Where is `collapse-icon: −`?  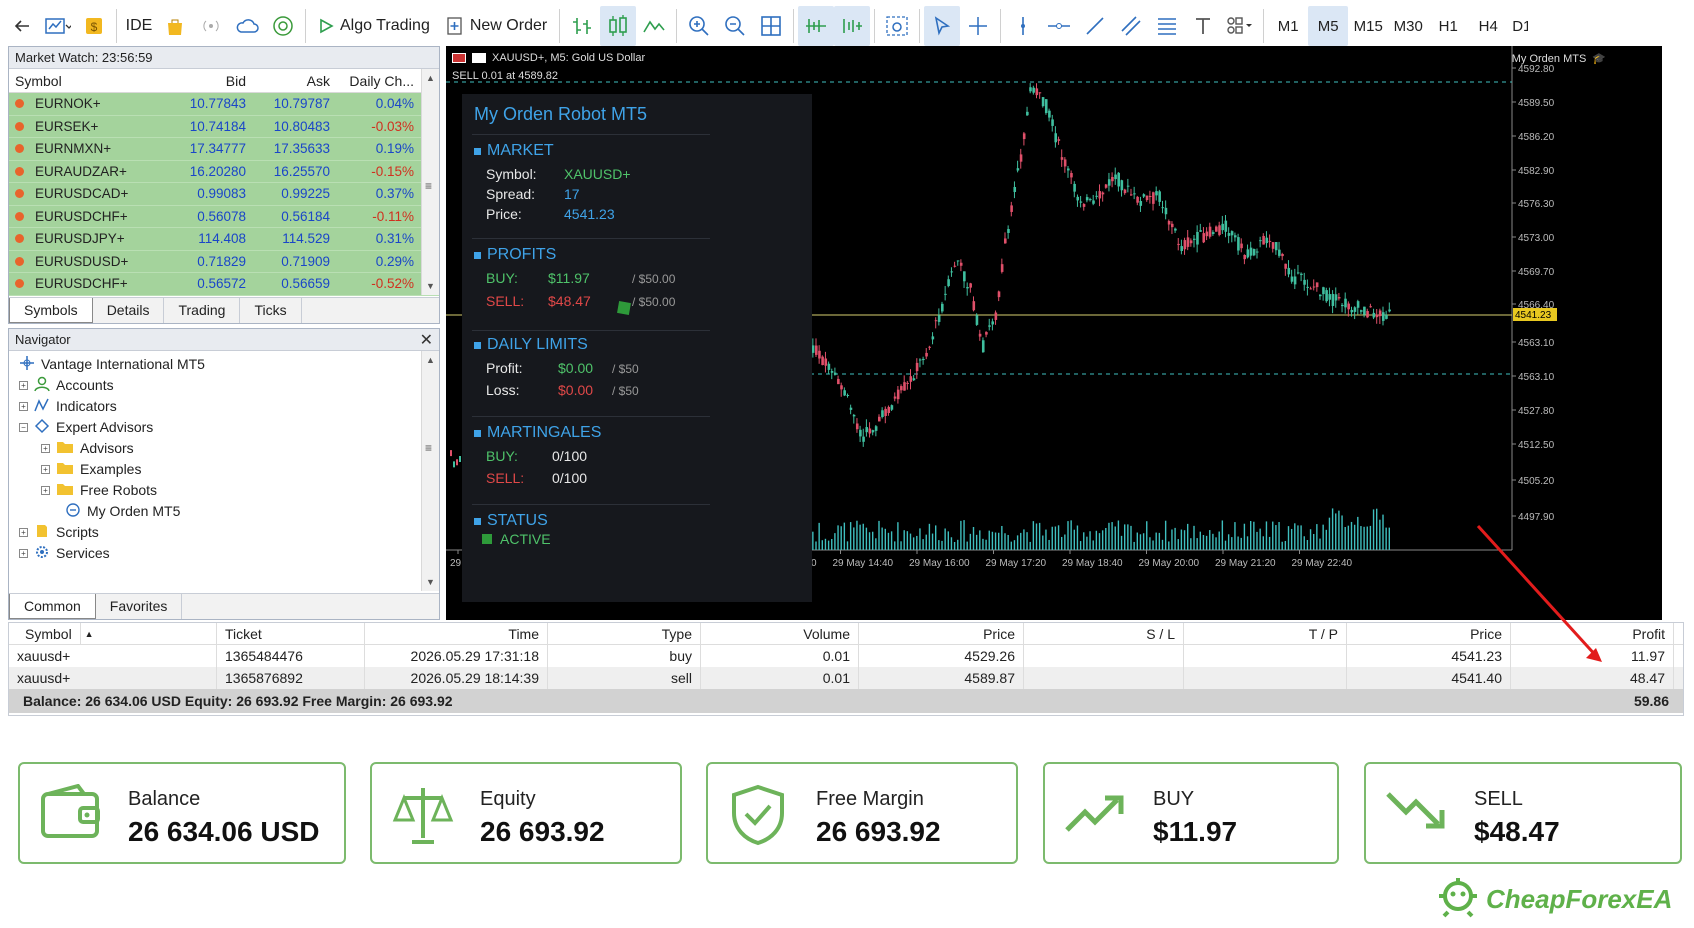 collapse-icon: − is located at coordinates (23, 427).